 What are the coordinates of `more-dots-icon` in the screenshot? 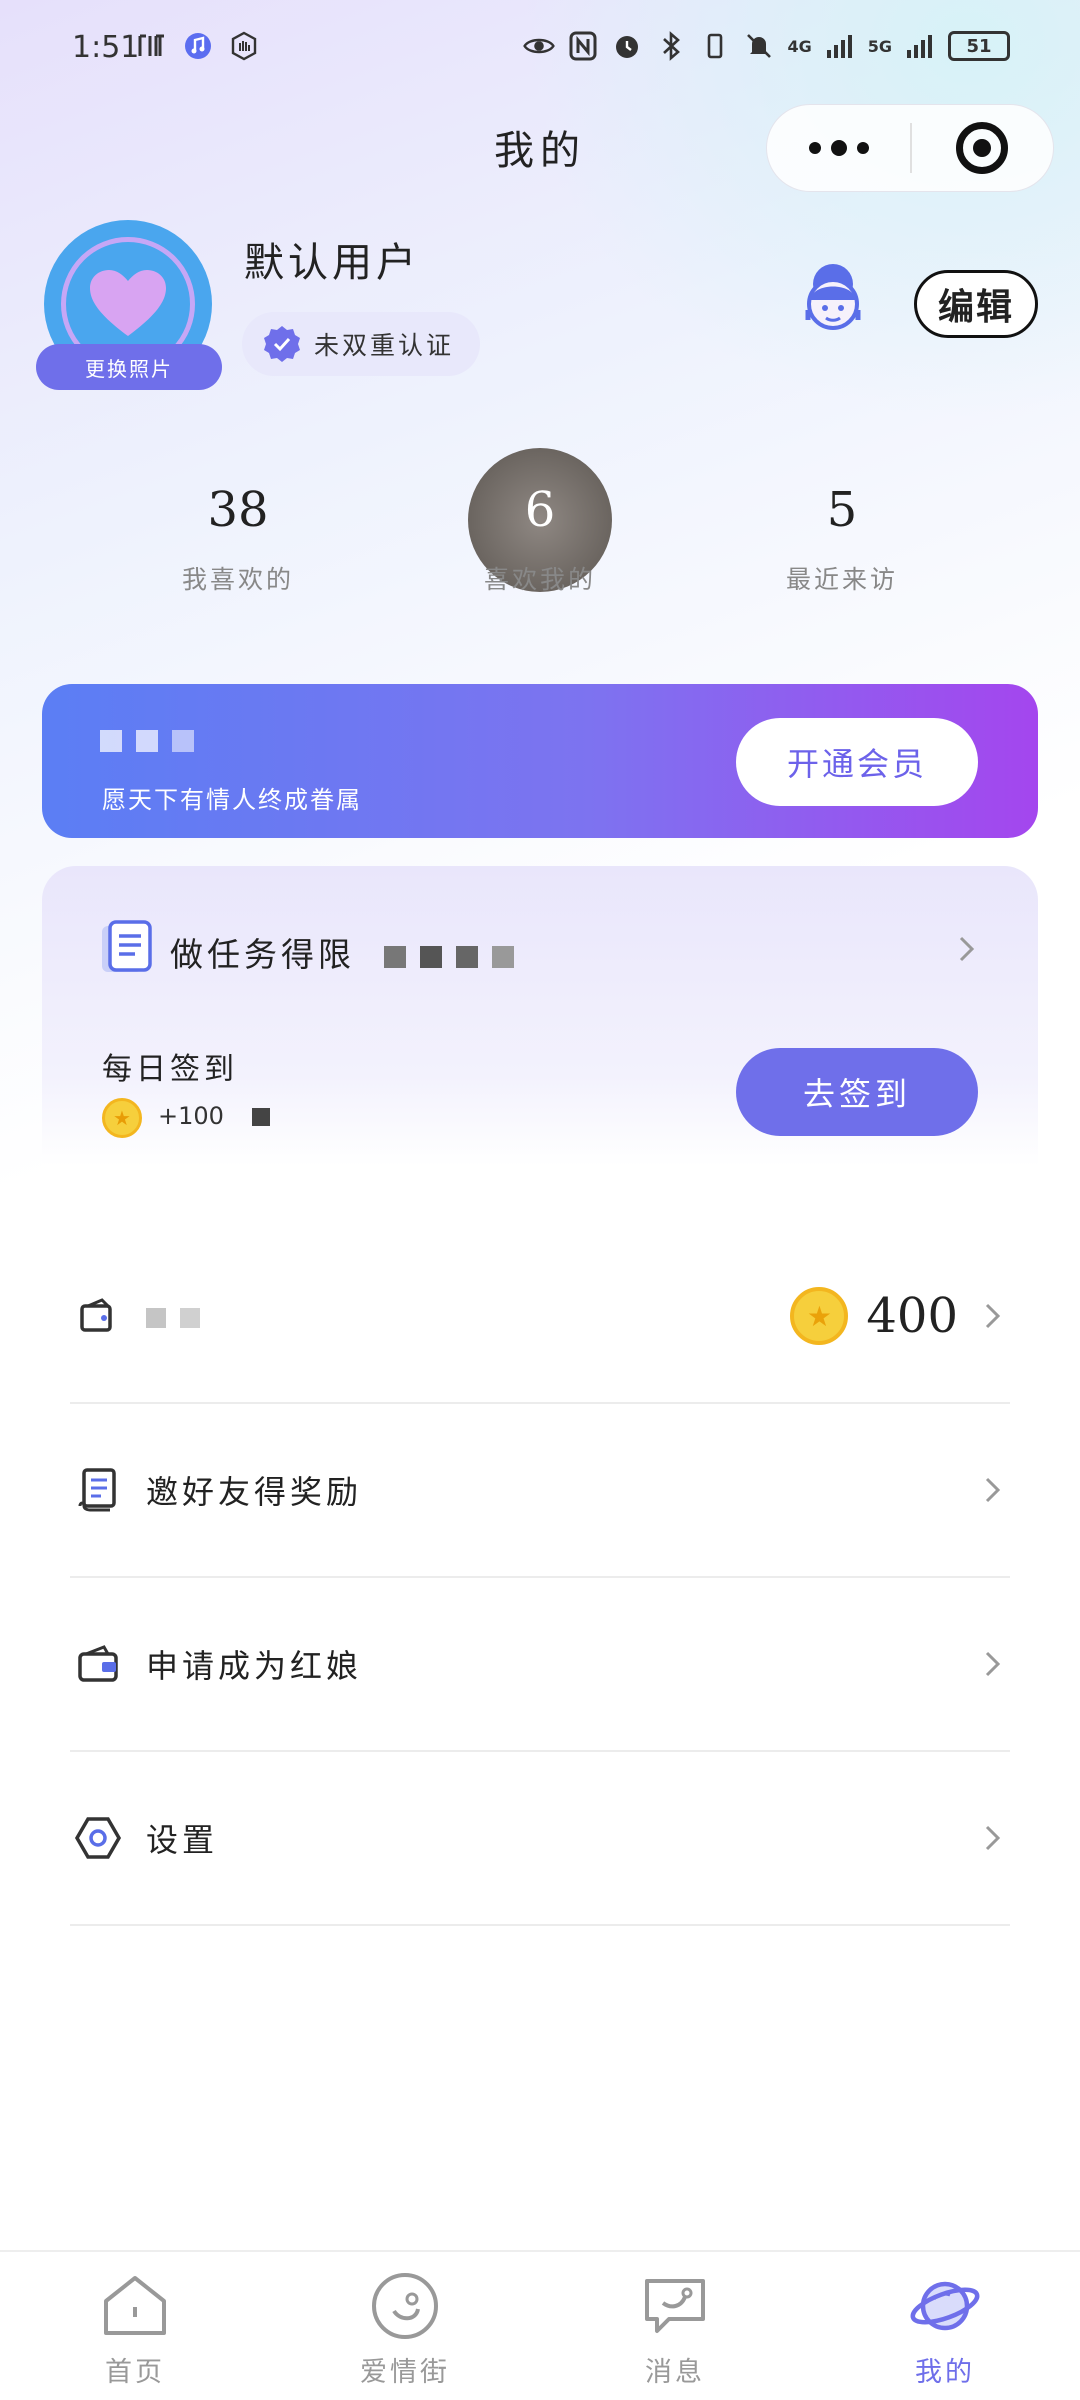 It's located at (838, 148).